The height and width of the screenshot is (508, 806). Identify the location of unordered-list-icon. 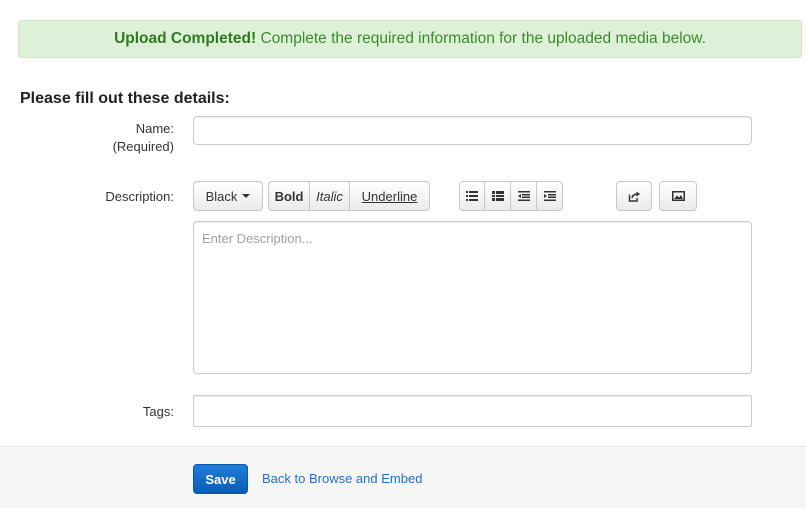
(472, 196).